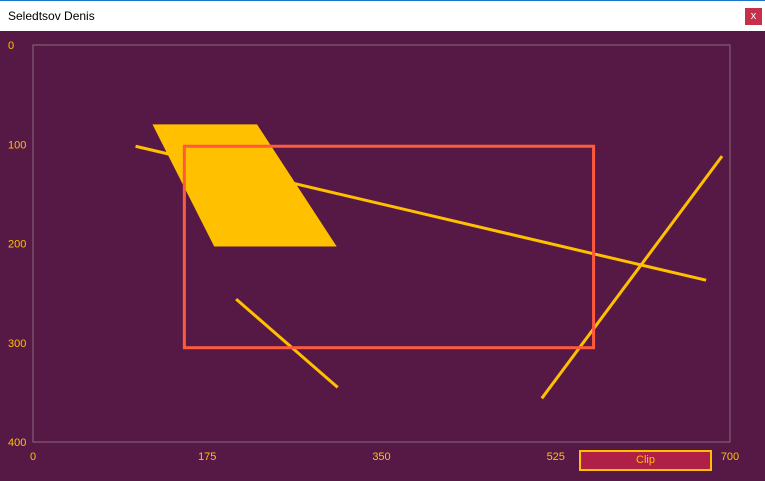  What do you see at coordinates (17, 344) in the screenshot?
I see `y-tick-label: 300` at bounding box center [17, 344].